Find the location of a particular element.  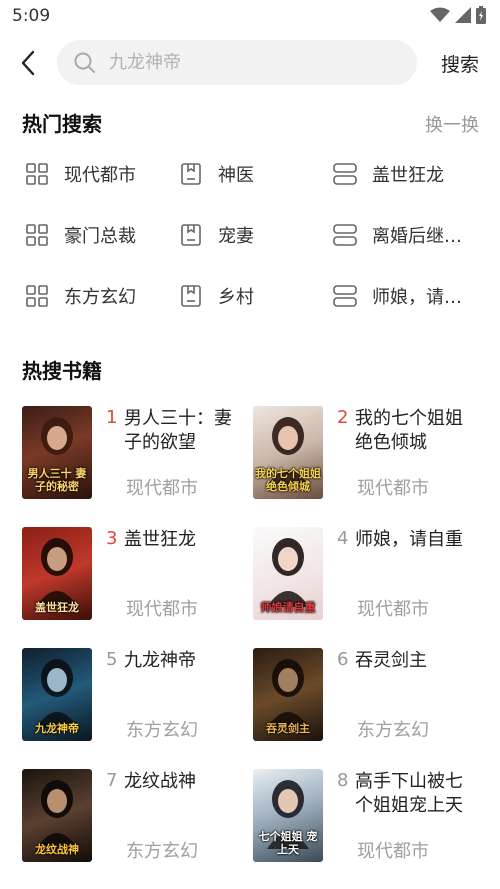

book-cover: 七个姐姐 宠上天 is located at coordinates (288, 815).